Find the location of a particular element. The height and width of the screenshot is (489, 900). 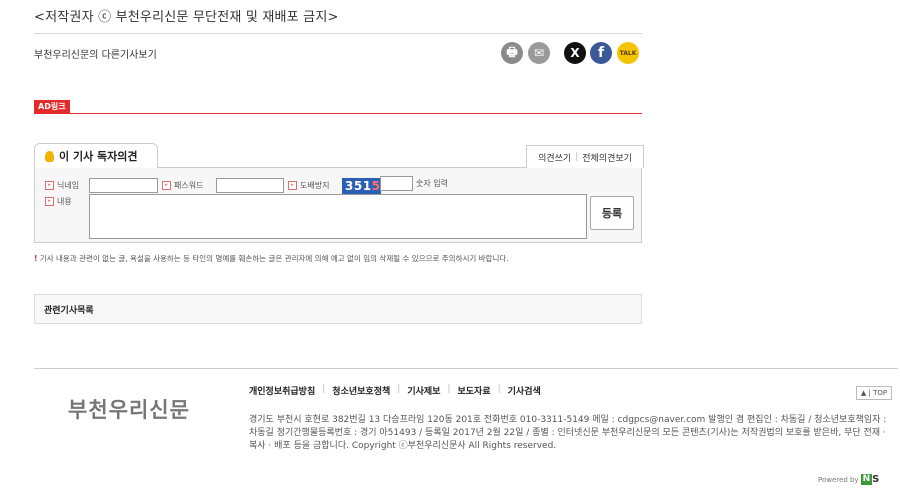

captcha-digits: 351 is located at coordinates (358, 186).